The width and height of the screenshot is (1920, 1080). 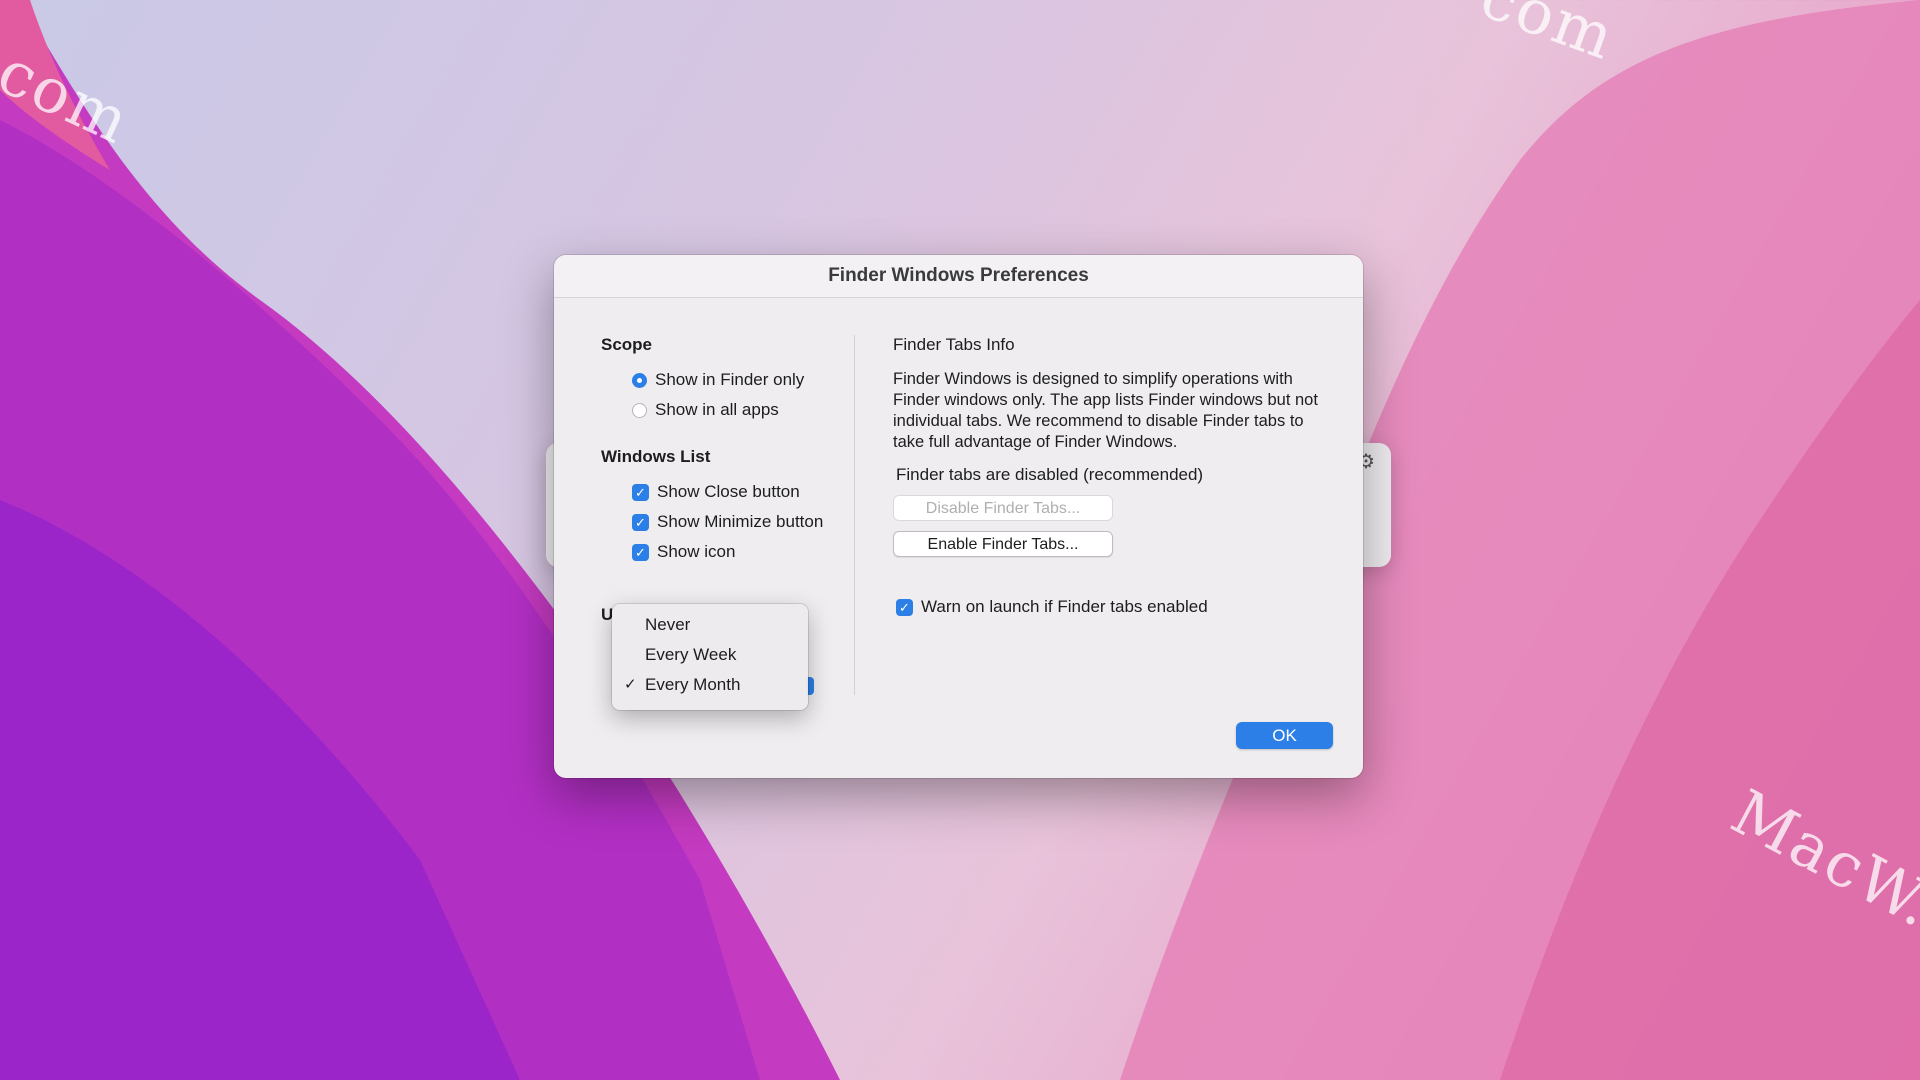 What do you see at coordinates (630, 684) in the screenshot?
I see `checkmark-icon: ✓` at bounding box center [630, 684].